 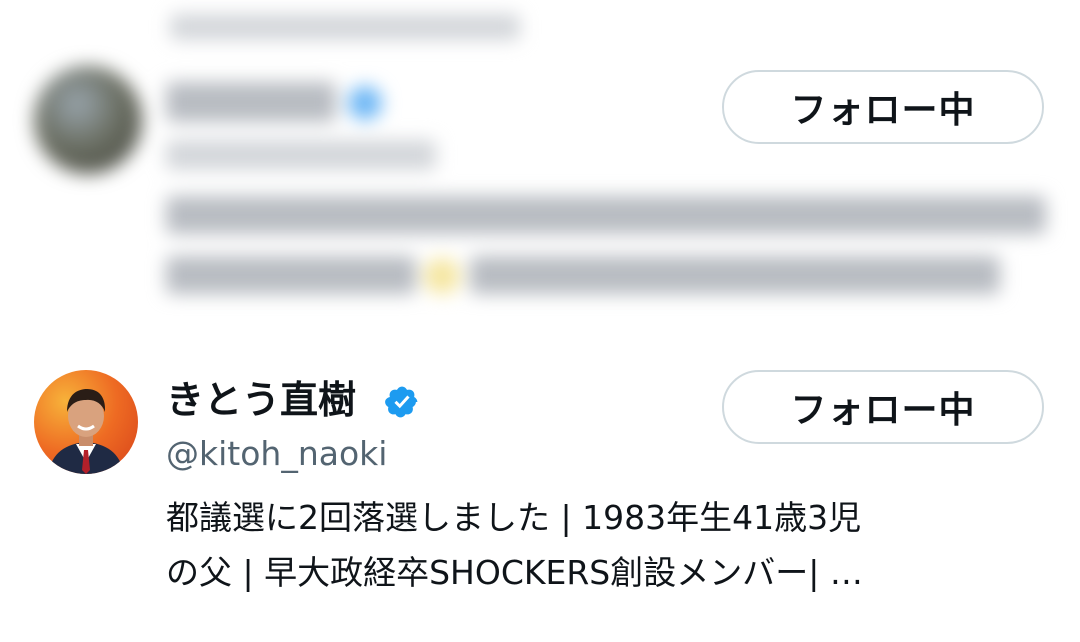 I want to click on bio-line: 都議選に2回落選しました | 1983年生41歳3児, so click(x=514, y=517).